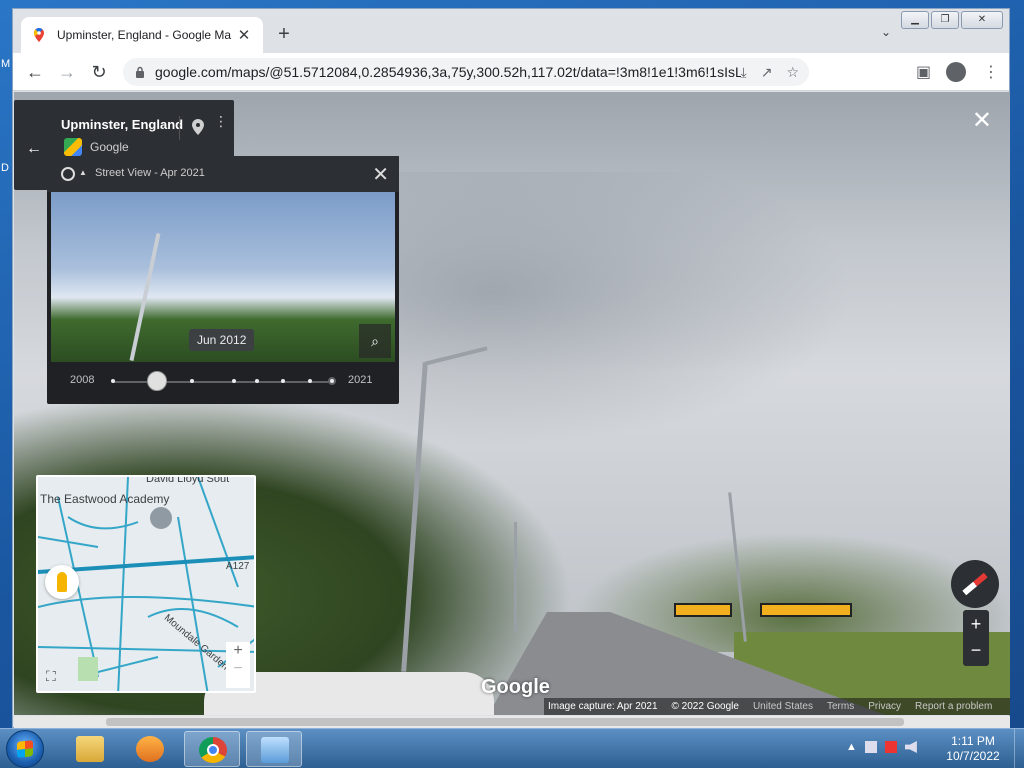 The image size is (1024, 768). I want to click on zoom-out-button: −, so click(976, 652).